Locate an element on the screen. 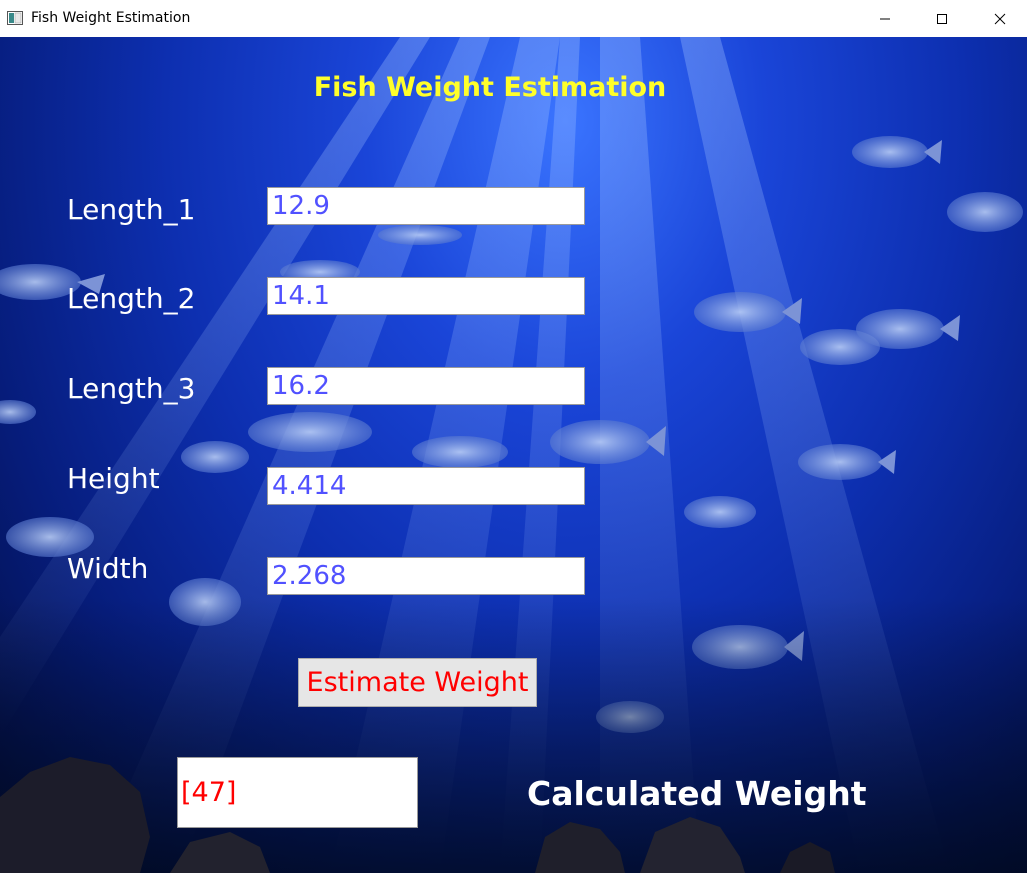  length-1-input is located at coordinates (426, 206).